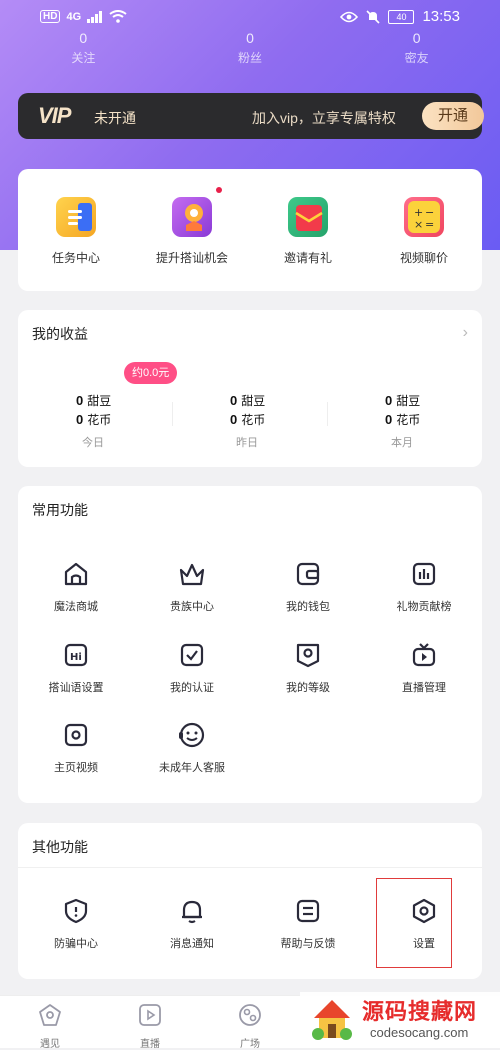 This screenshot has width=500, height=1050. I want to click on wifi-icon, so click(118, 16).